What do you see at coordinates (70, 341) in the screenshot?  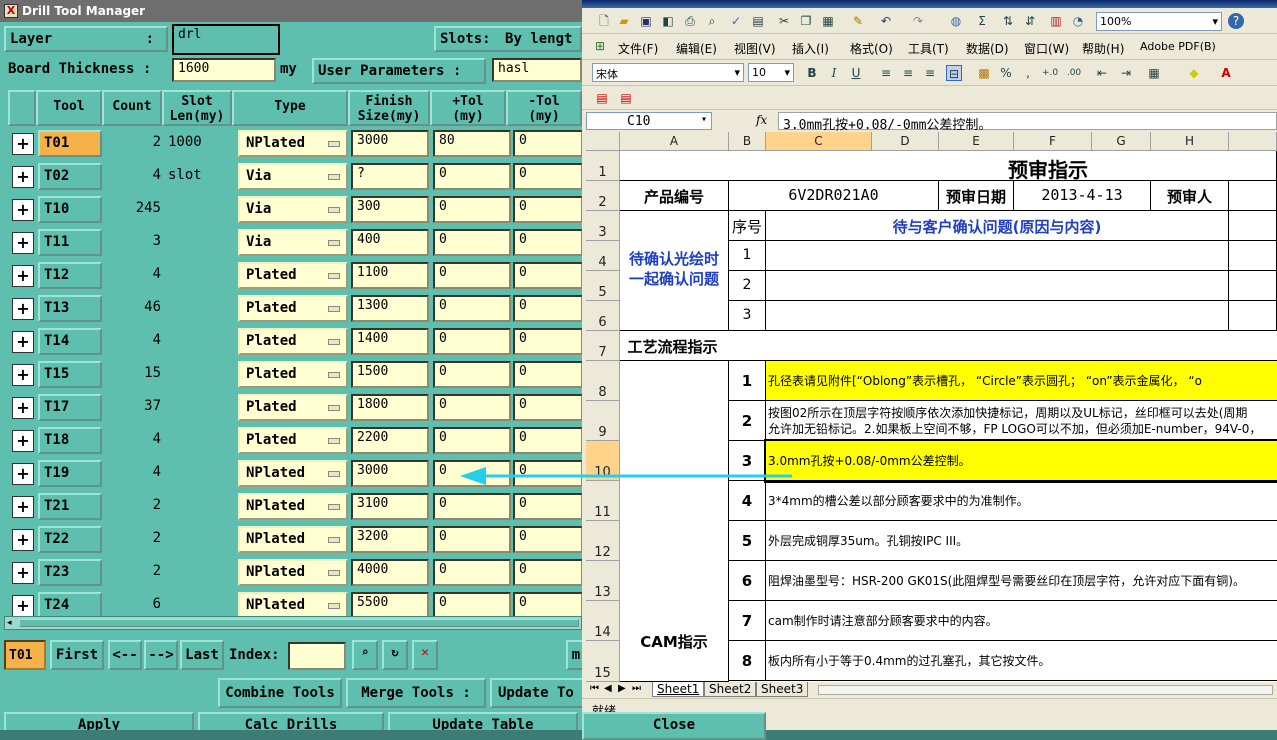 I see `tool-id-button: T14` at bounding box center [70, 341].